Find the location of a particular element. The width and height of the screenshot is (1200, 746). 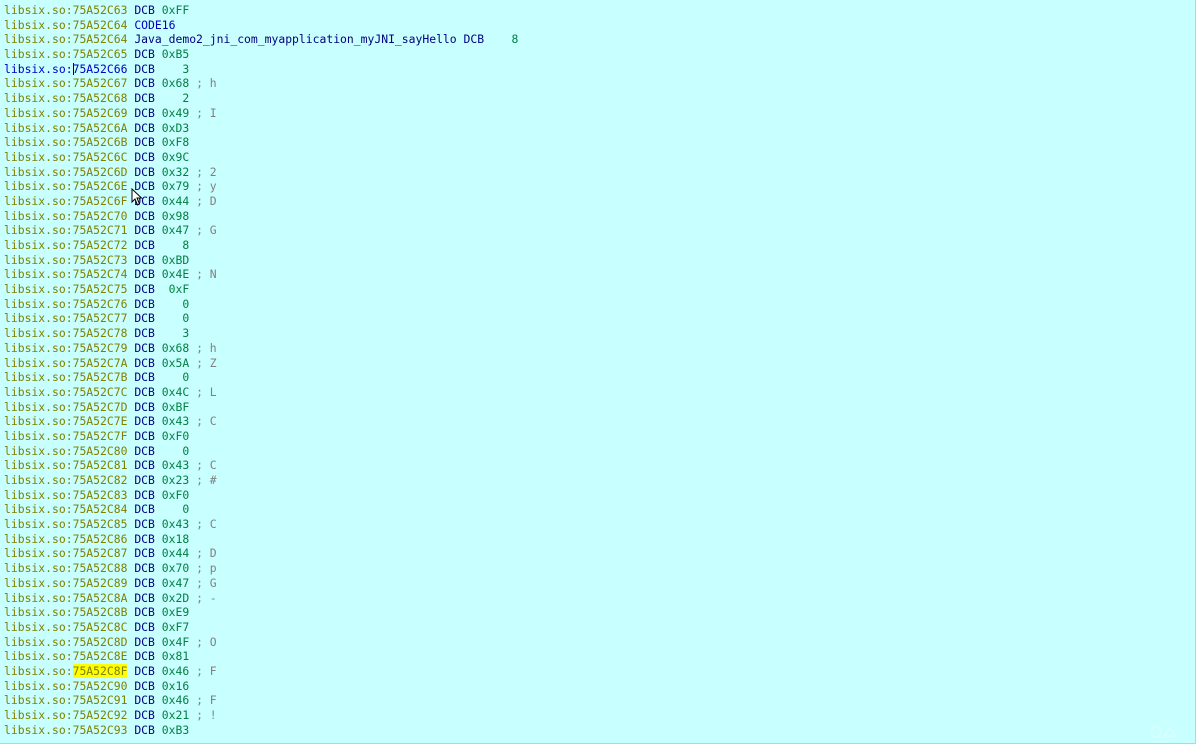

address: 75A52C7D is located at coordinates (100, 407).